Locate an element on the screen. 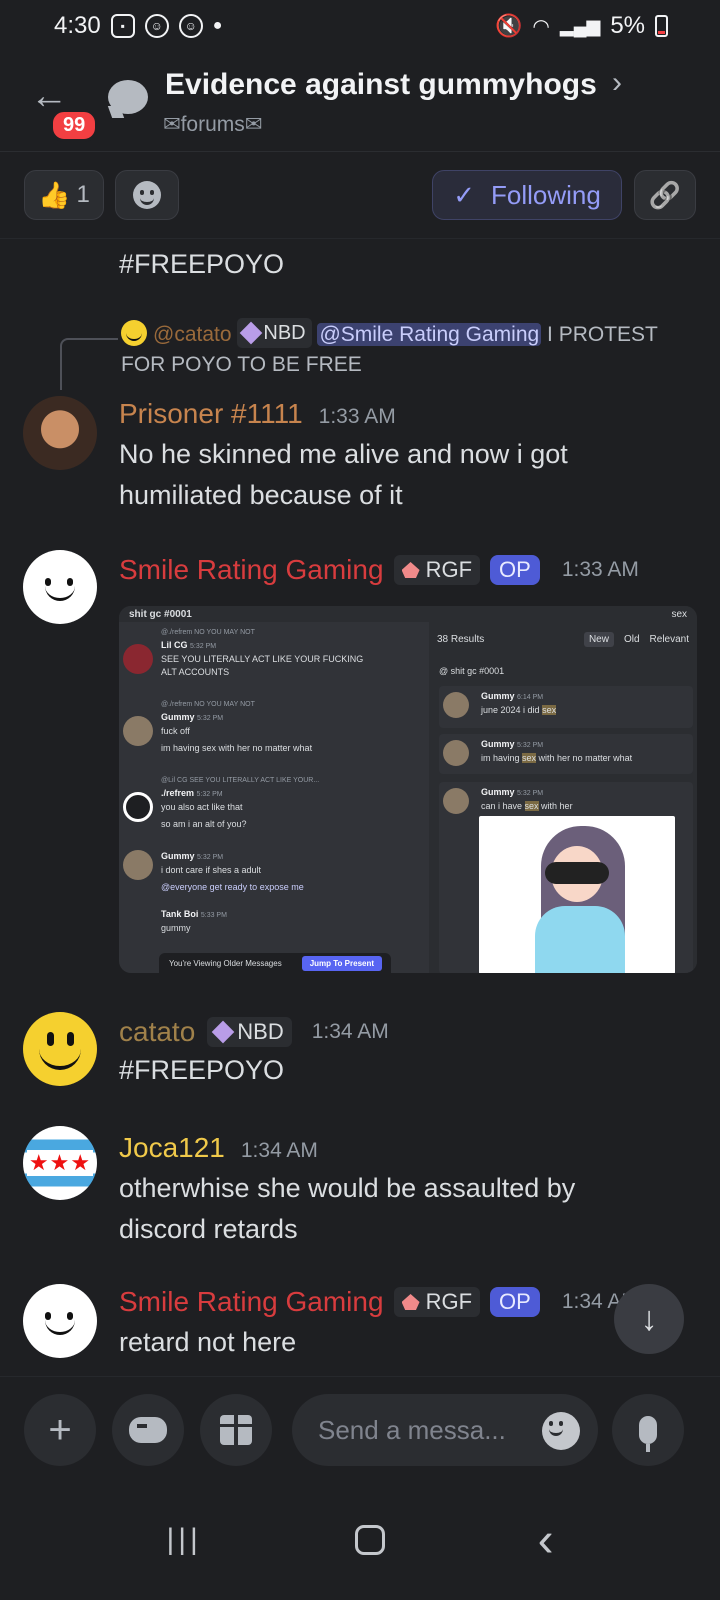 This screenshot has height=1600, width=720. activities-button is located at coordinates (148, 1430).